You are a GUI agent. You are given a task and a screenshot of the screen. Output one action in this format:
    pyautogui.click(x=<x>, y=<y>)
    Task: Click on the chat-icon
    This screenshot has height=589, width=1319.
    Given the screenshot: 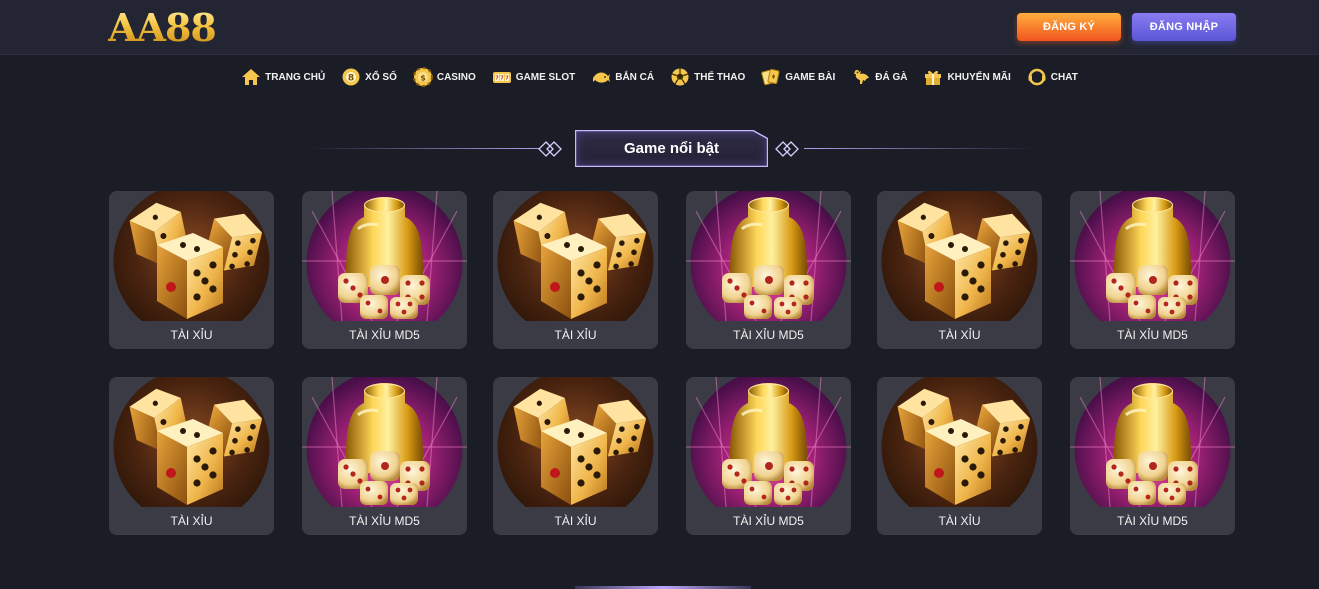 What is the action you would take?
    pyautogui.click(x=1037, y=77)
    